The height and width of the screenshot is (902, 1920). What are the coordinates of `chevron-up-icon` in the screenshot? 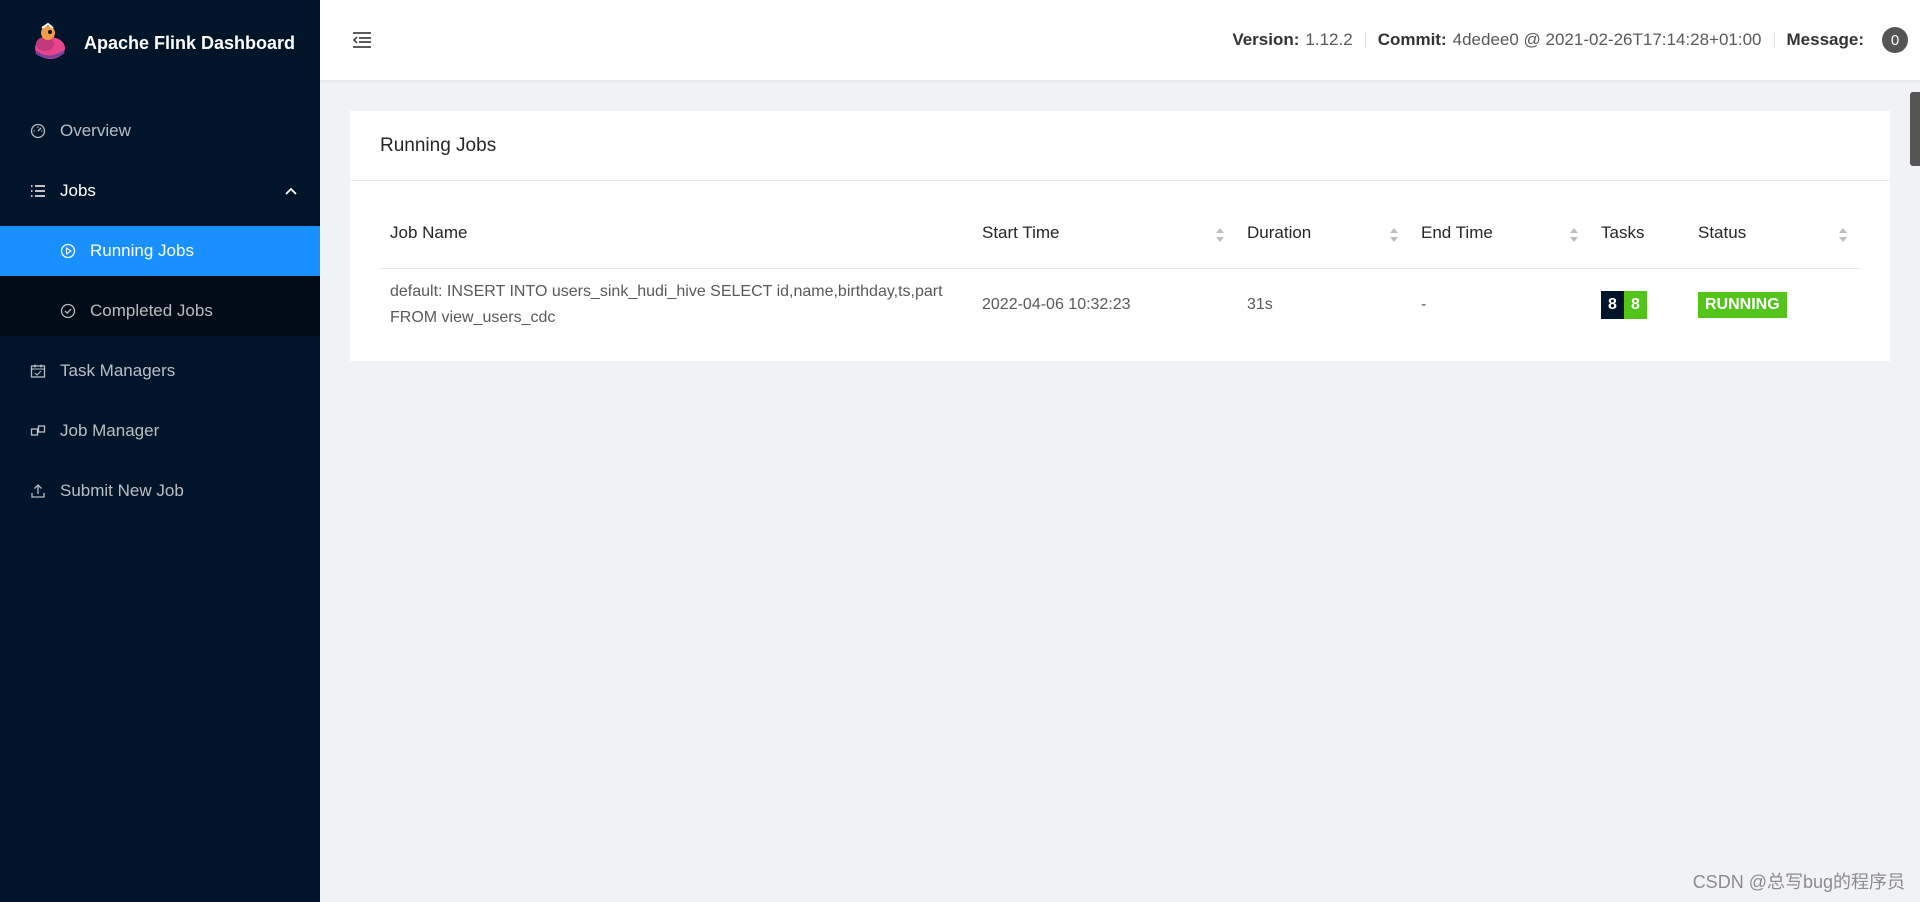 It's located at (291, 191).